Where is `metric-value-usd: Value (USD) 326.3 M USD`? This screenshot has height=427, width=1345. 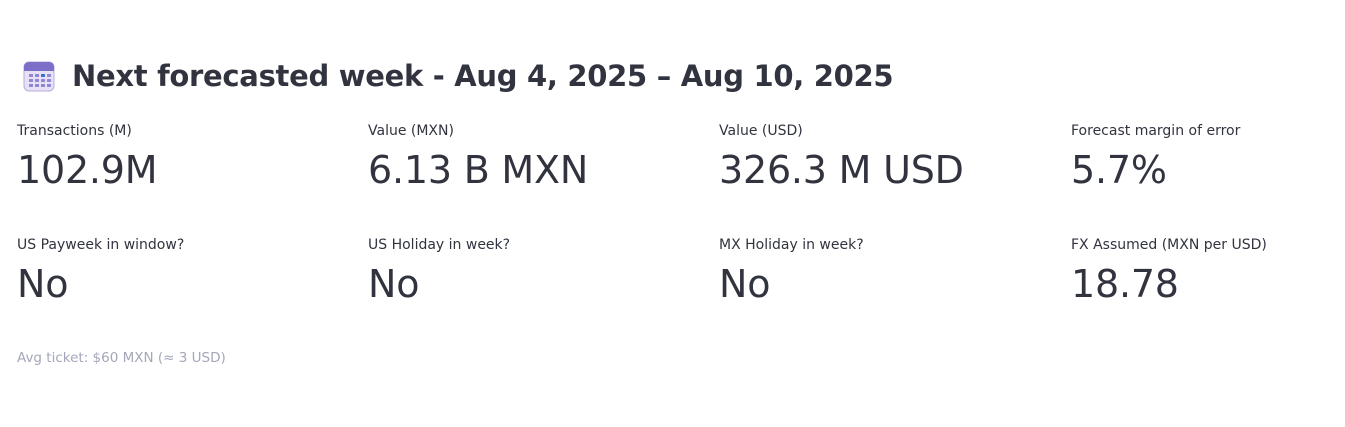 metric-value-usd: Value (USD) 326.3 M USD is located at coordinates (895, 175).